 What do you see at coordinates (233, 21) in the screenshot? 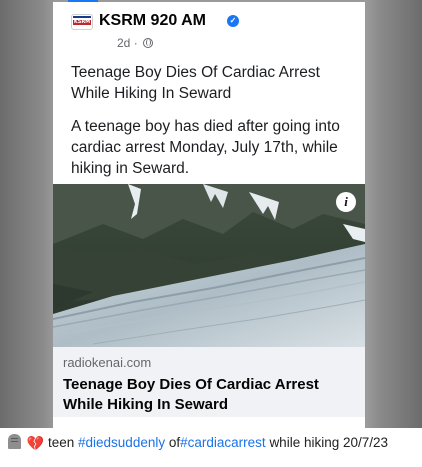
I see `verified-badge-icon: ✓` at bounding box center [233, 21].